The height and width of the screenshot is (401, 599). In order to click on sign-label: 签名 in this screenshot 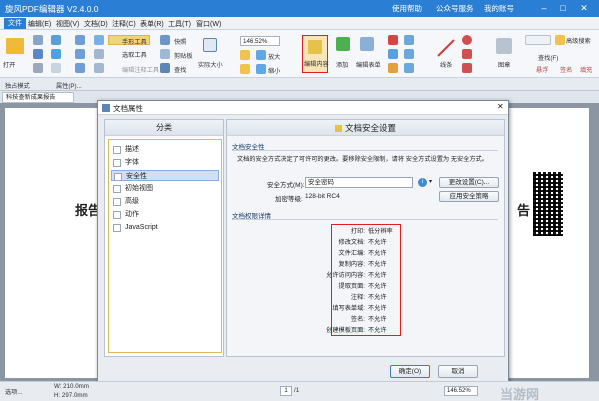, I will do `click(566, 69)`.